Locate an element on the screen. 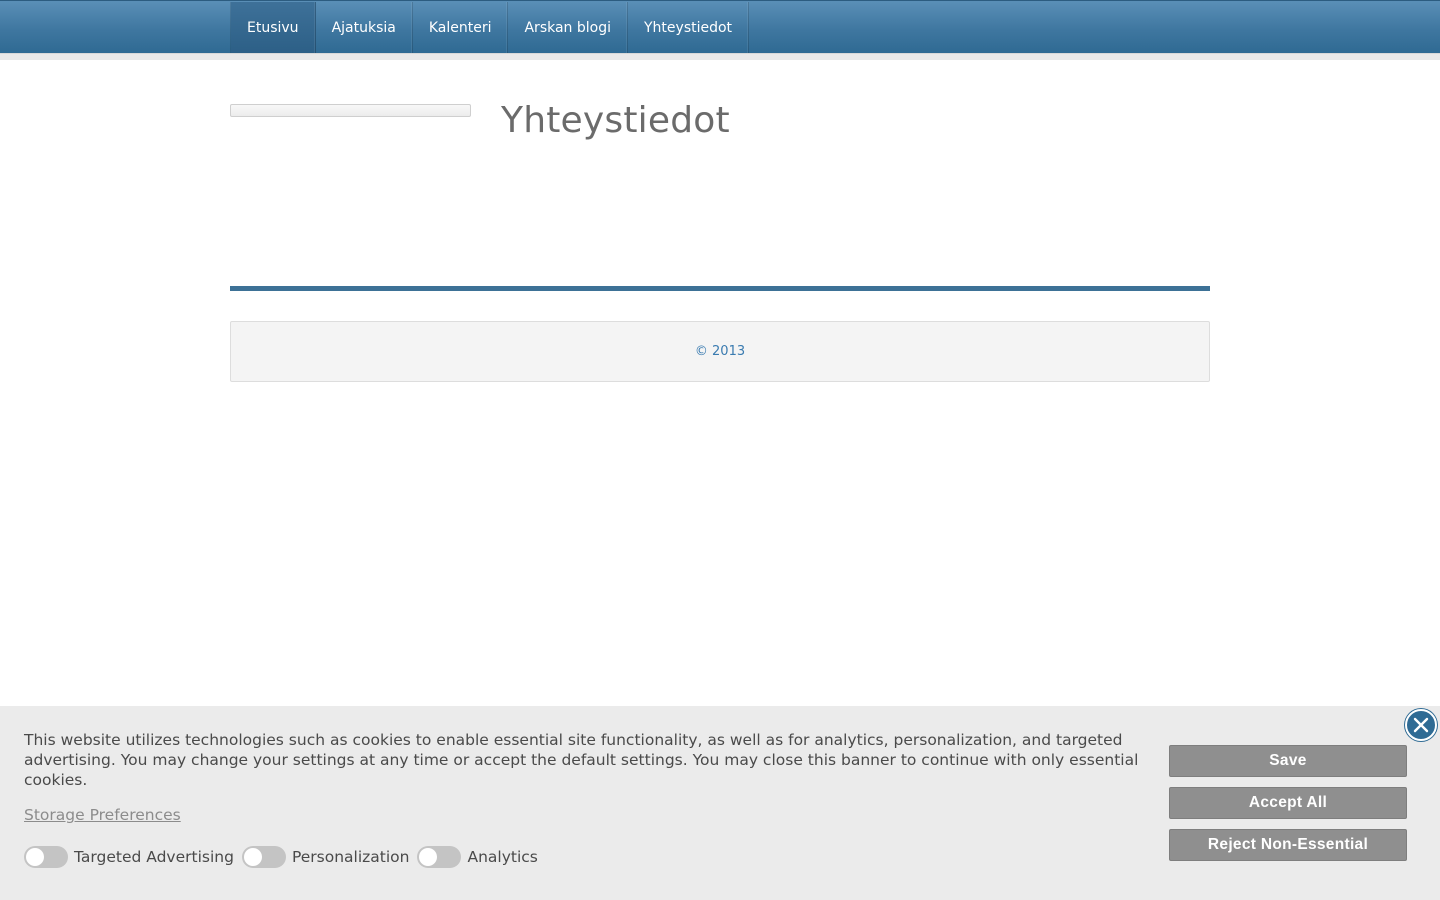 Image resolution: width=1440 pixels, height=900 pixels. storage-preferences-link: Storage Preferences is located at coordinates (102, 815).